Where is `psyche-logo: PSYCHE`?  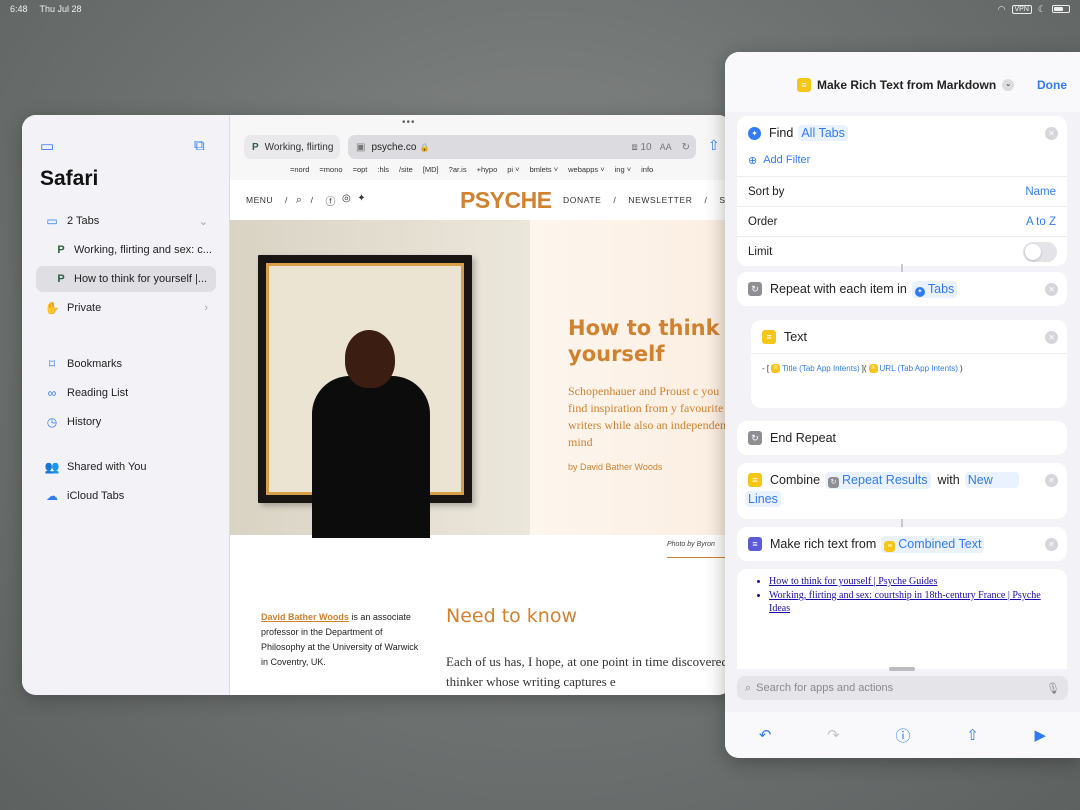
psyche-logo: PSYCHE is located at coordinates (506, 200).